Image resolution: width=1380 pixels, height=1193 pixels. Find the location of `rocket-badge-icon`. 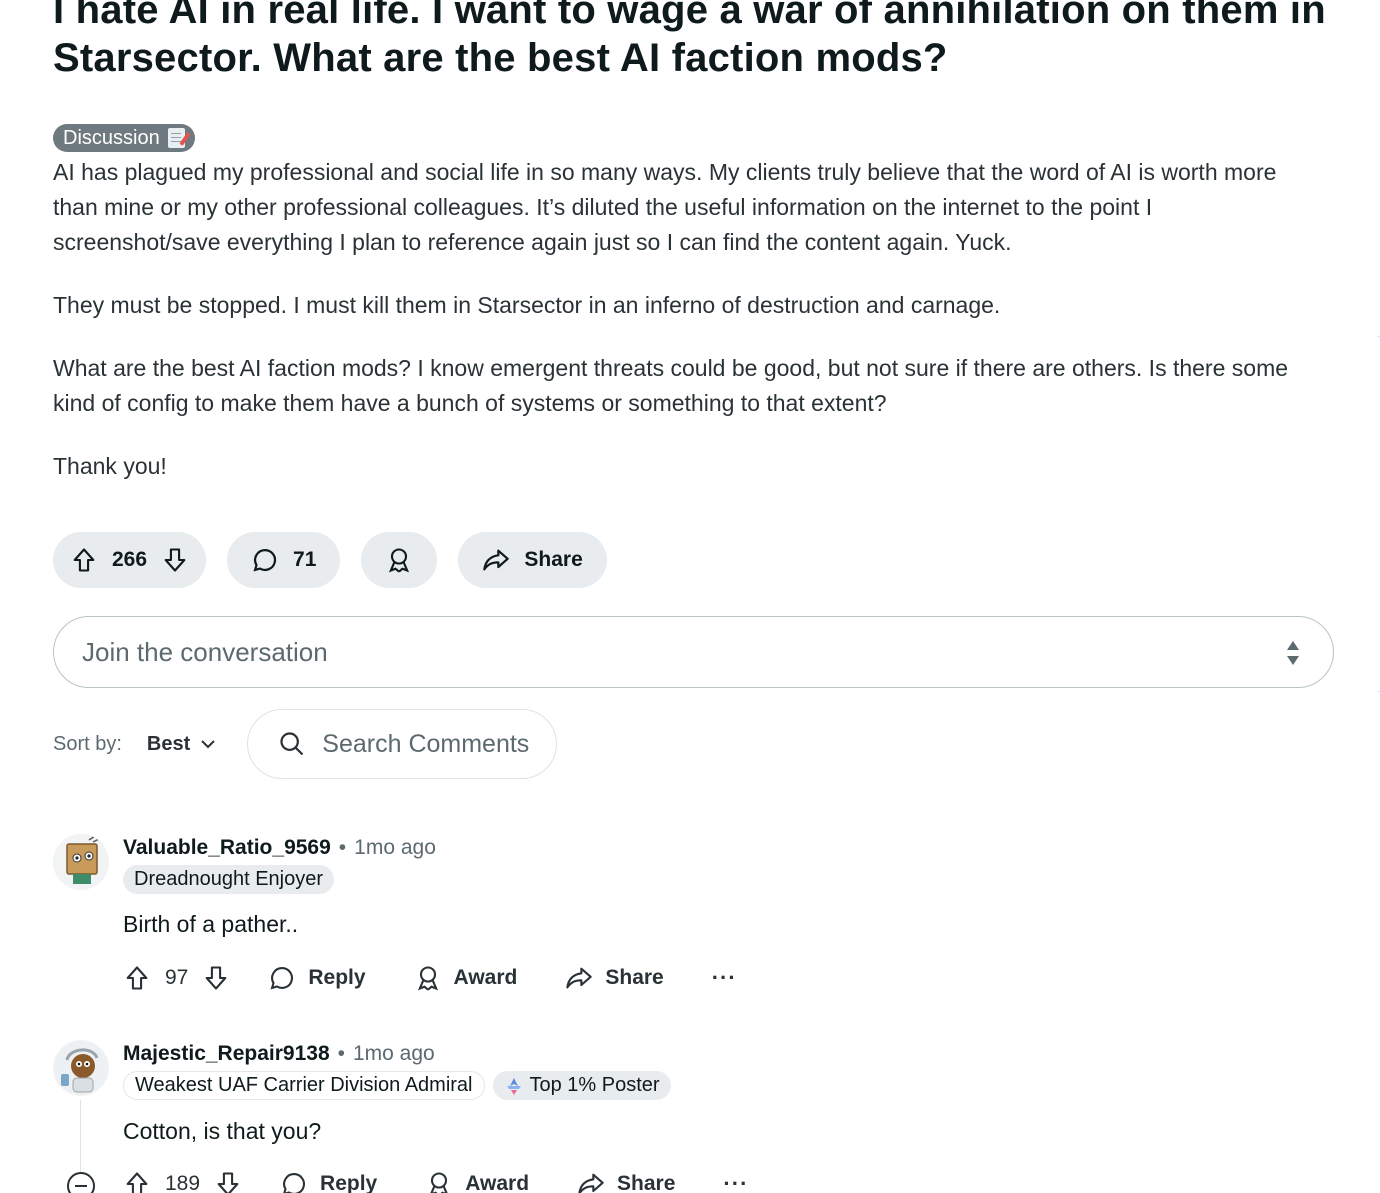

rocket-badge-icon is located at coordinates (513, 1086).